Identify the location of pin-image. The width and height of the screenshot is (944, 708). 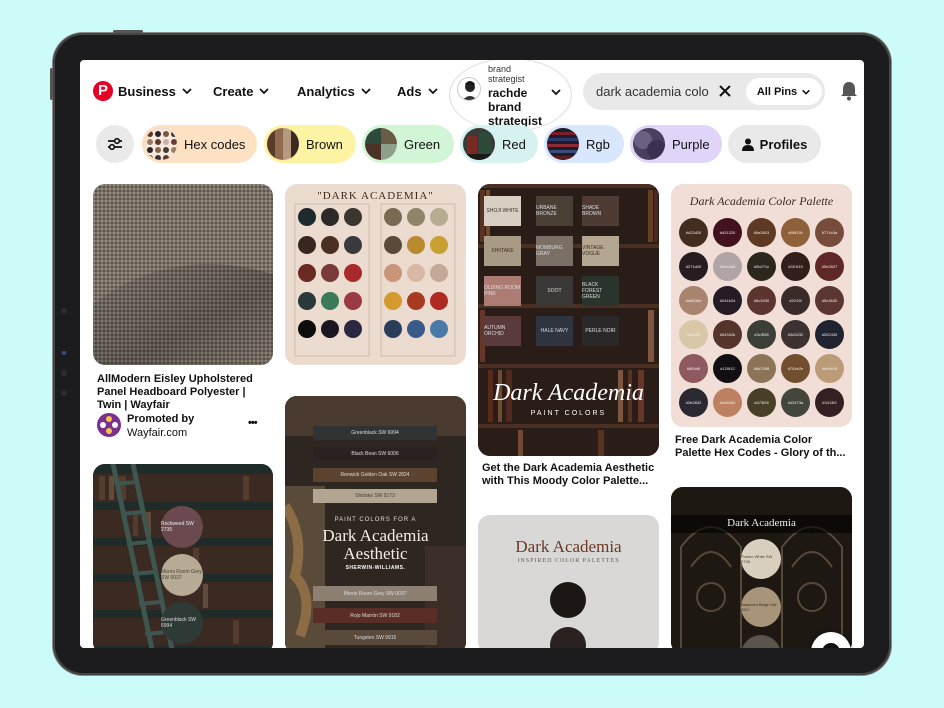
(183, 274).